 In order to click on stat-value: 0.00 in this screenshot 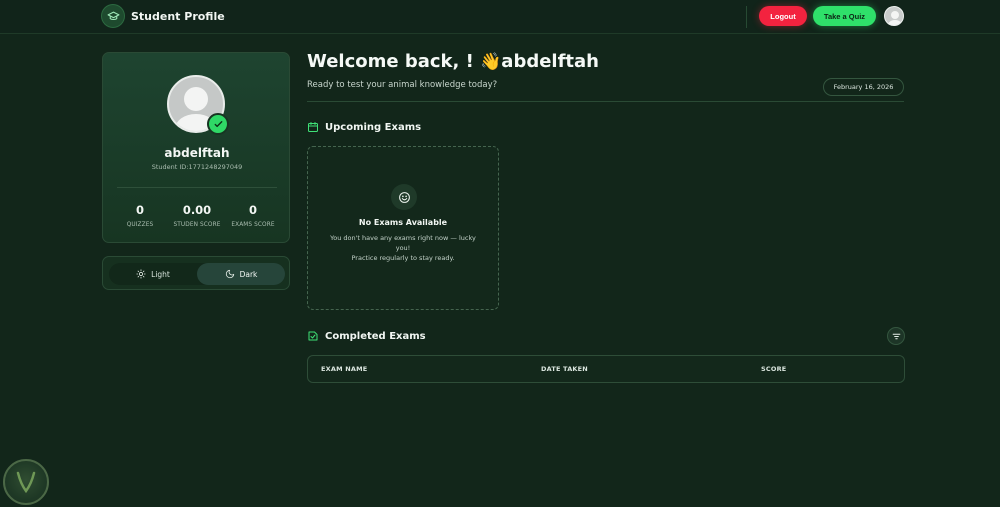, I will do `click(197, 210)`.